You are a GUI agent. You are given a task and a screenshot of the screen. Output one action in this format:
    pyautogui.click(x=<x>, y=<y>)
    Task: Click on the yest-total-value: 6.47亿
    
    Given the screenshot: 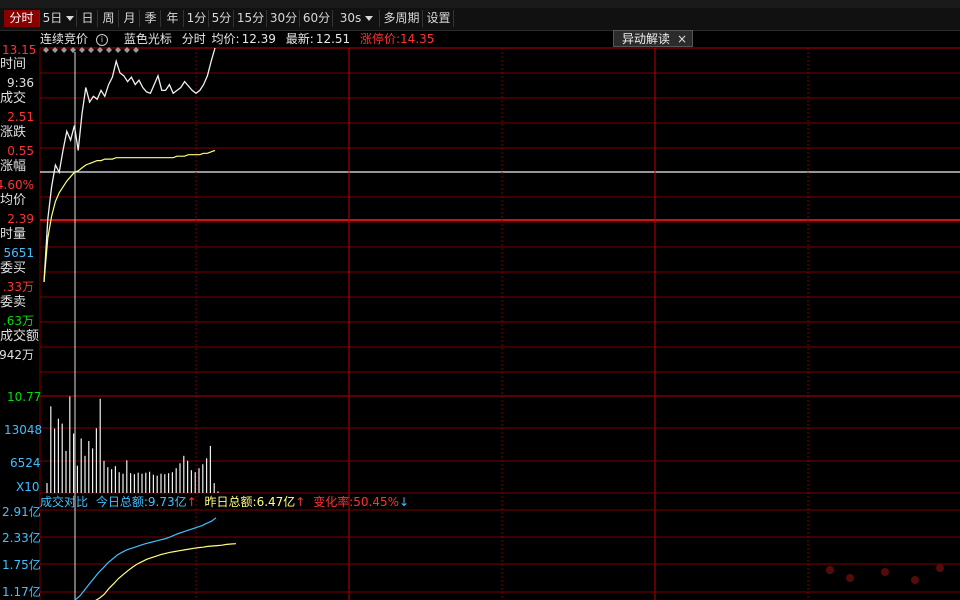 What is the action you would take?
    pyautogui.click(x=276, y=502)
    